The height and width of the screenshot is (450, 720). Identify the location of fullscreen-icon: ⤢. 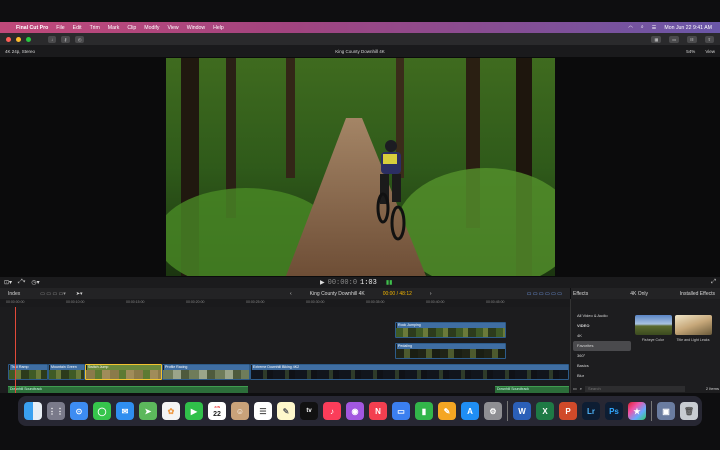
(713, 282).